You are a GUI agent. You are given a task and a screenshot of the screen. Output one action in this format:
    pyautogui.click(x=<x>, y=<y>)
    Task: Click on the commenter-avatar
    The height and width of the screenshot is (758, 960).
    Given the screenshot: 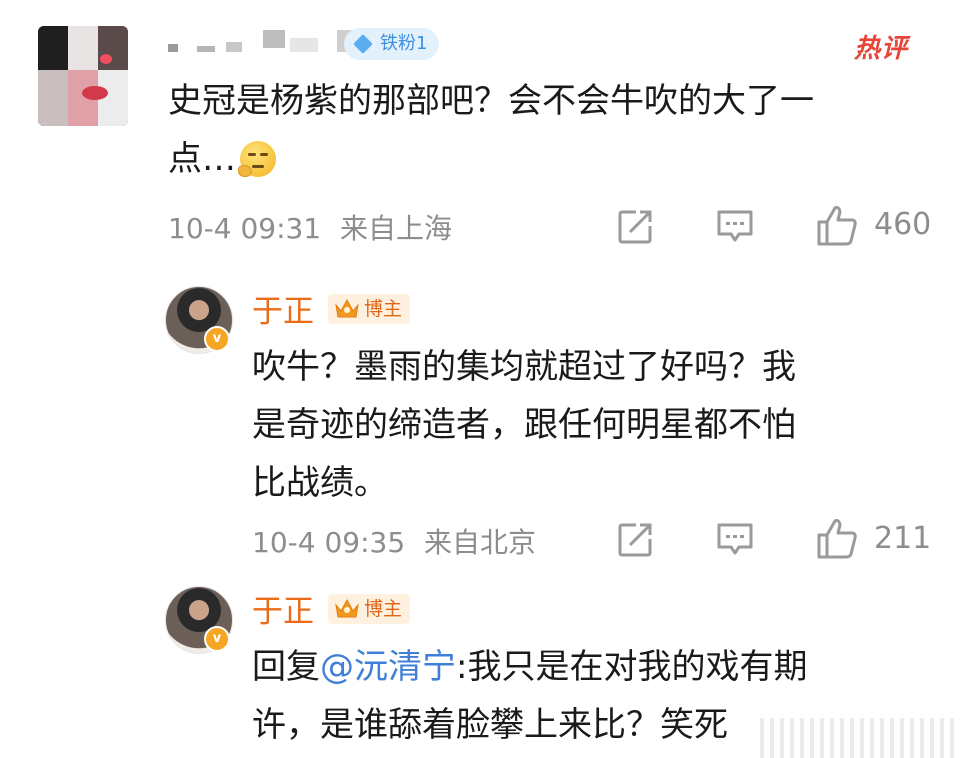 What is the action you would take?
    pyautogui.click(x=83, y=76)
    